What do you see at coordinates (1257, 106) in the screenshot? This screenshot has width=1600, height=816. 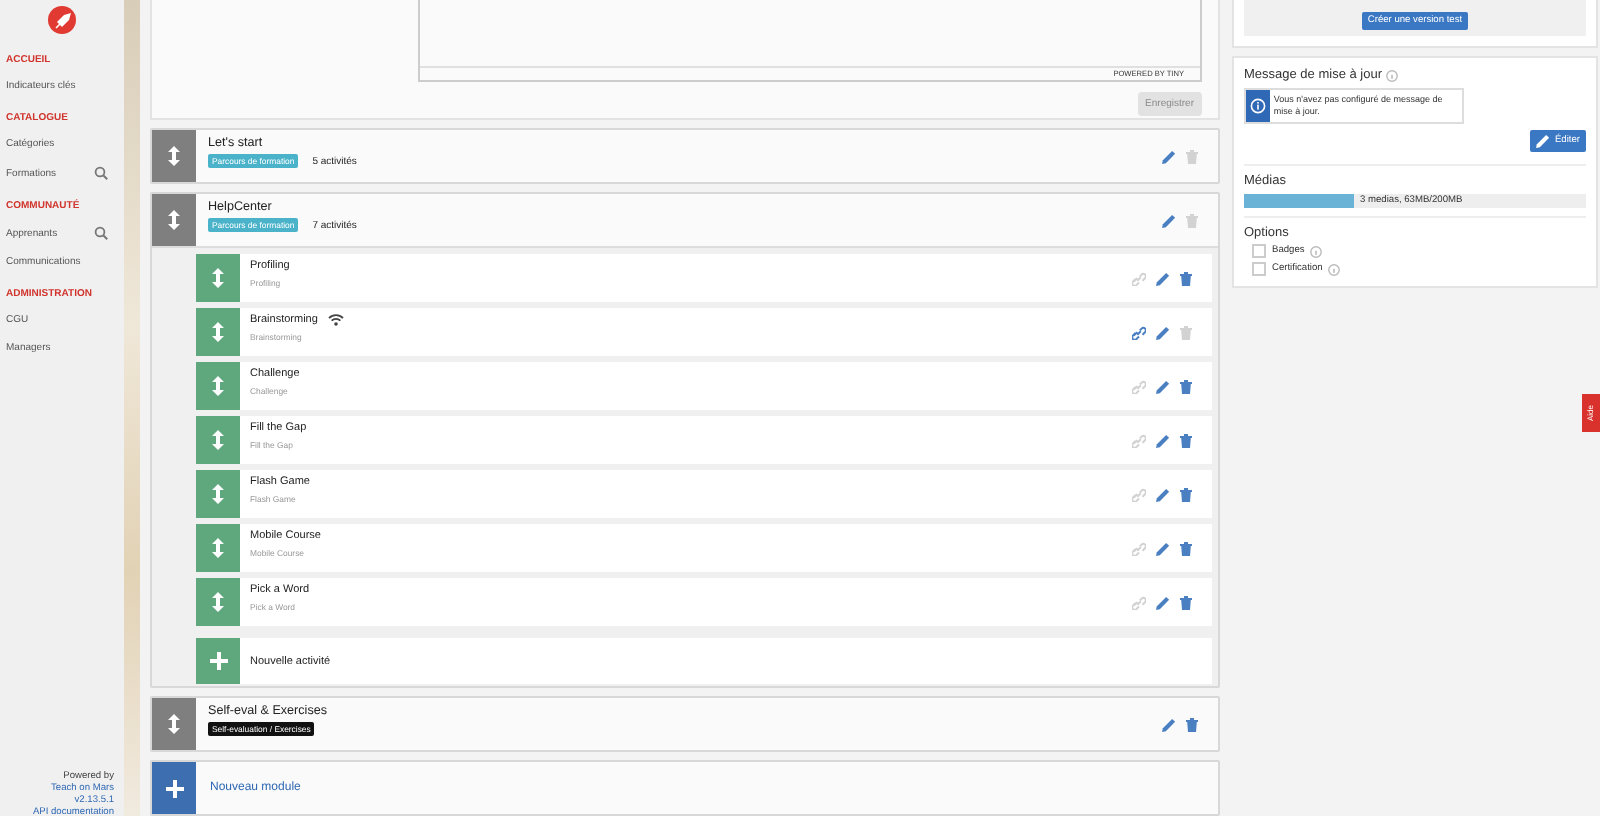 I see `info-icon` at bounding box center [1257, 106].